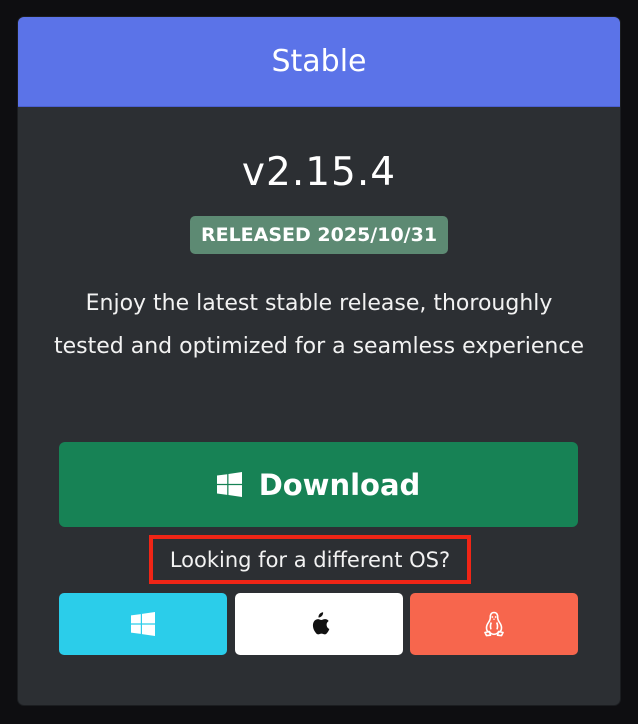  I want to click on apple-icon, so click(320, 623).